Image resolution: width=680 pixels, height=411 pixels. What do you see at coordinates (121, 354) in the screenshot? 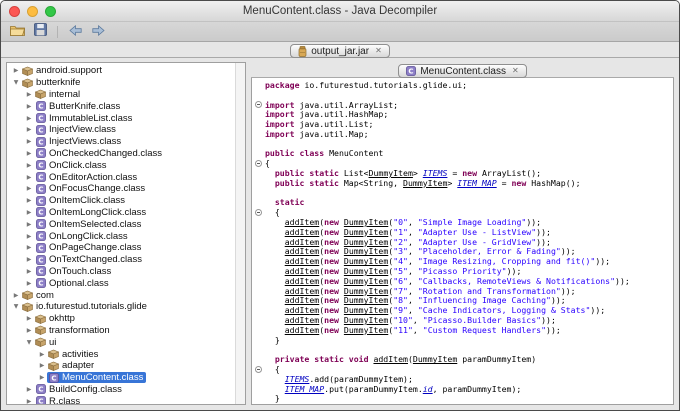
I see `tree-item-activities: ▶ activities` at bounding box center [121, 354].